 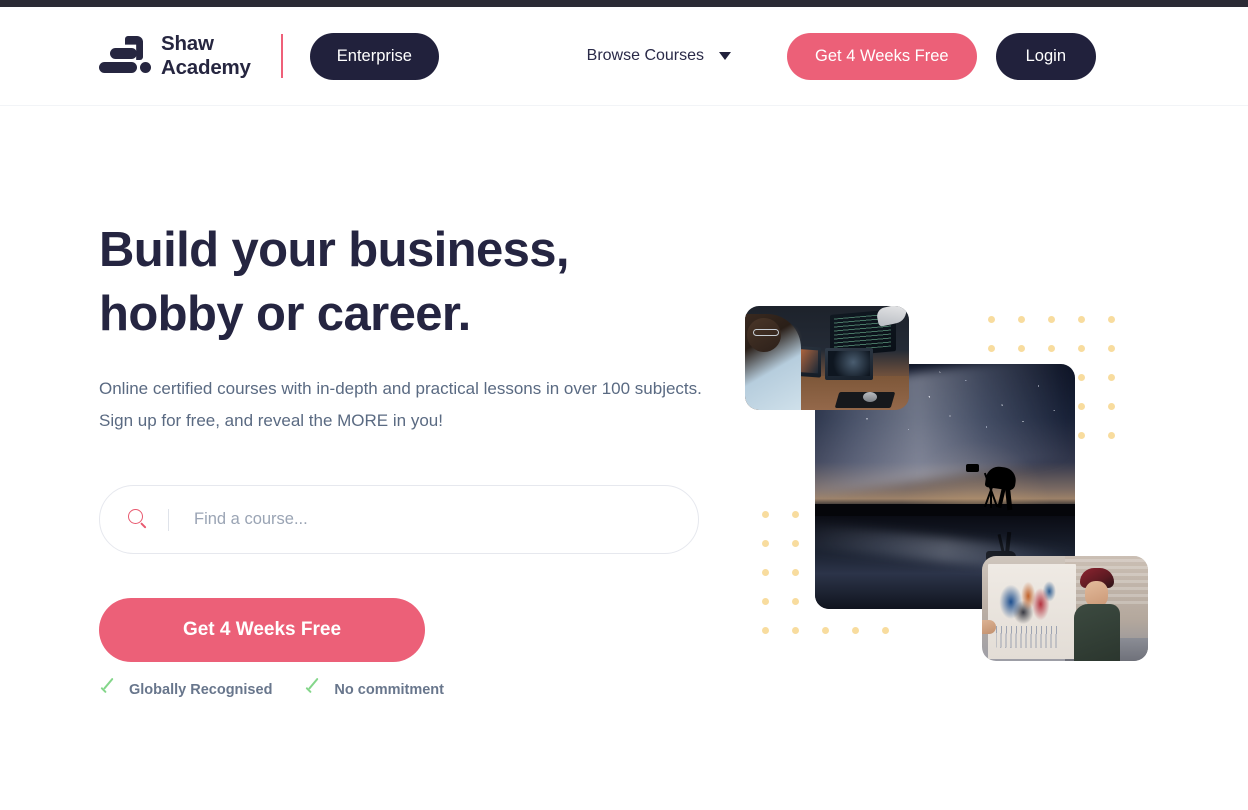 What do you see at coordinates (389, 690) in the screenshot?
I see `trust-badge-label: No commitment` at bounding box center [389, 690].